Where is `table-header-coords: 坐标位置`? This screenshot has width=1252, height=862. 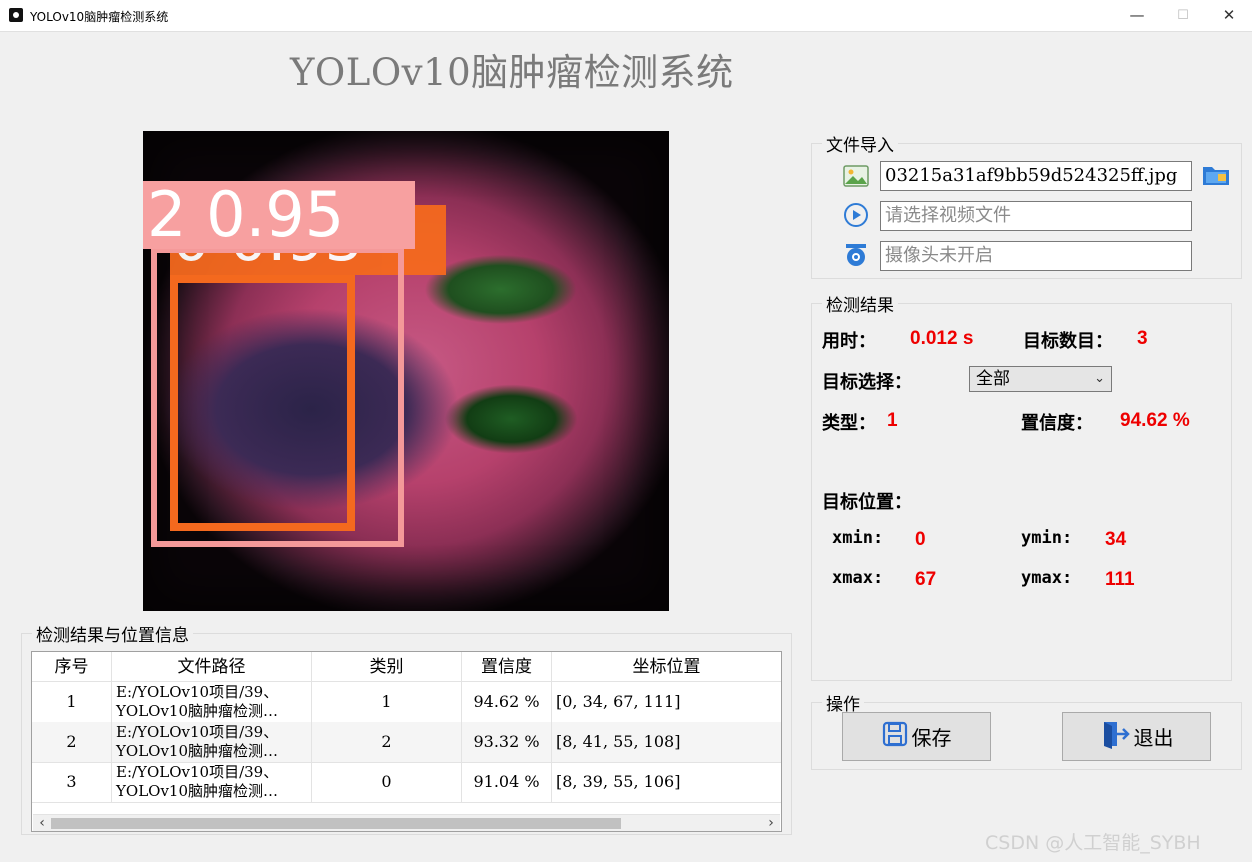
table-header-coords: 坐标位置 is located at coordinates (666, 667).